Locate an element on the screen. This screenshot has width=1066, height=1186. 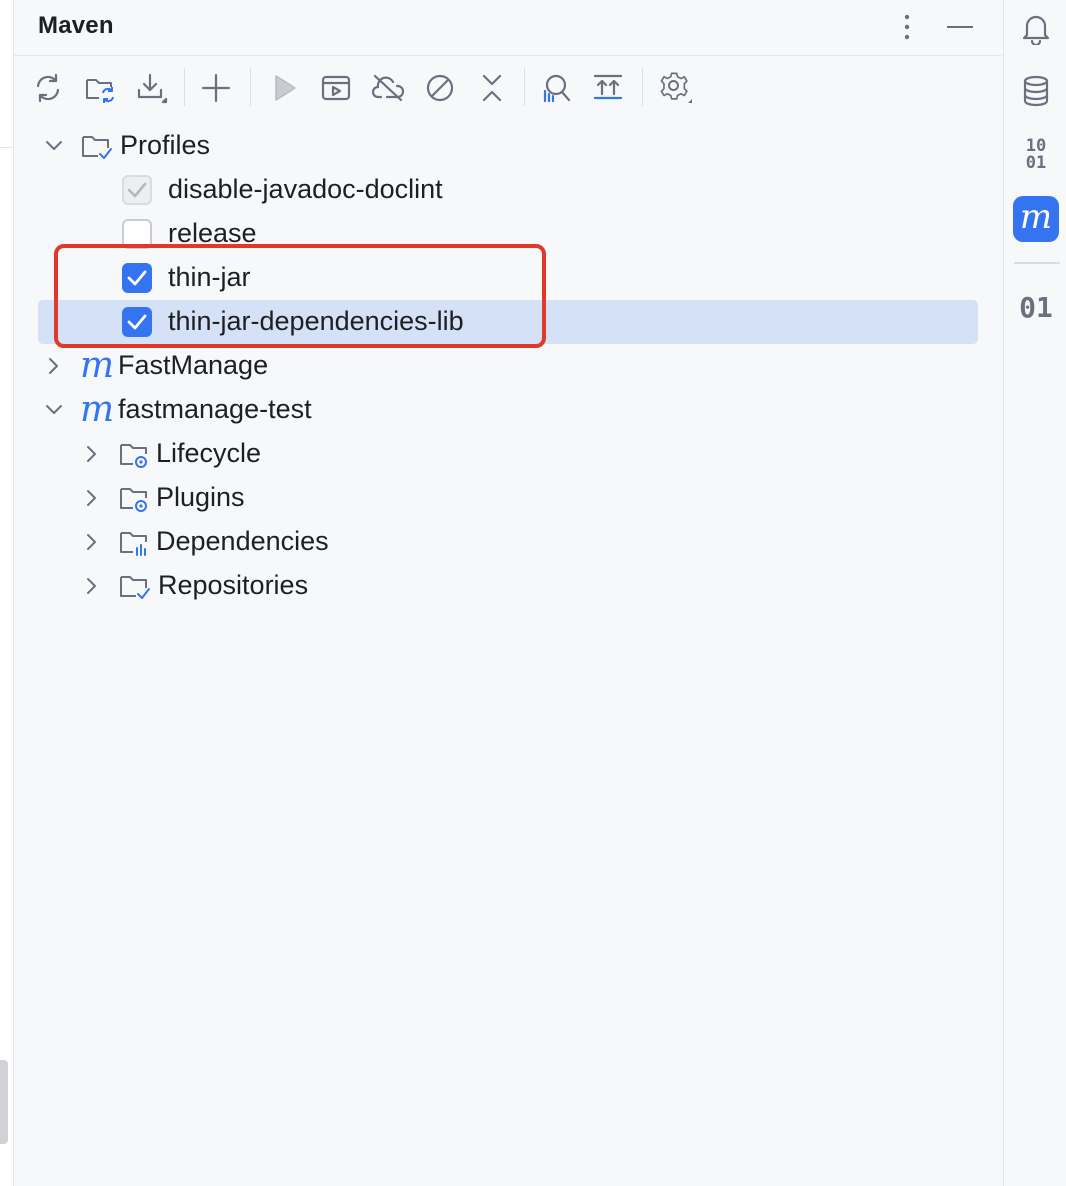
collapse-icon is located at coordinates (492, 88).